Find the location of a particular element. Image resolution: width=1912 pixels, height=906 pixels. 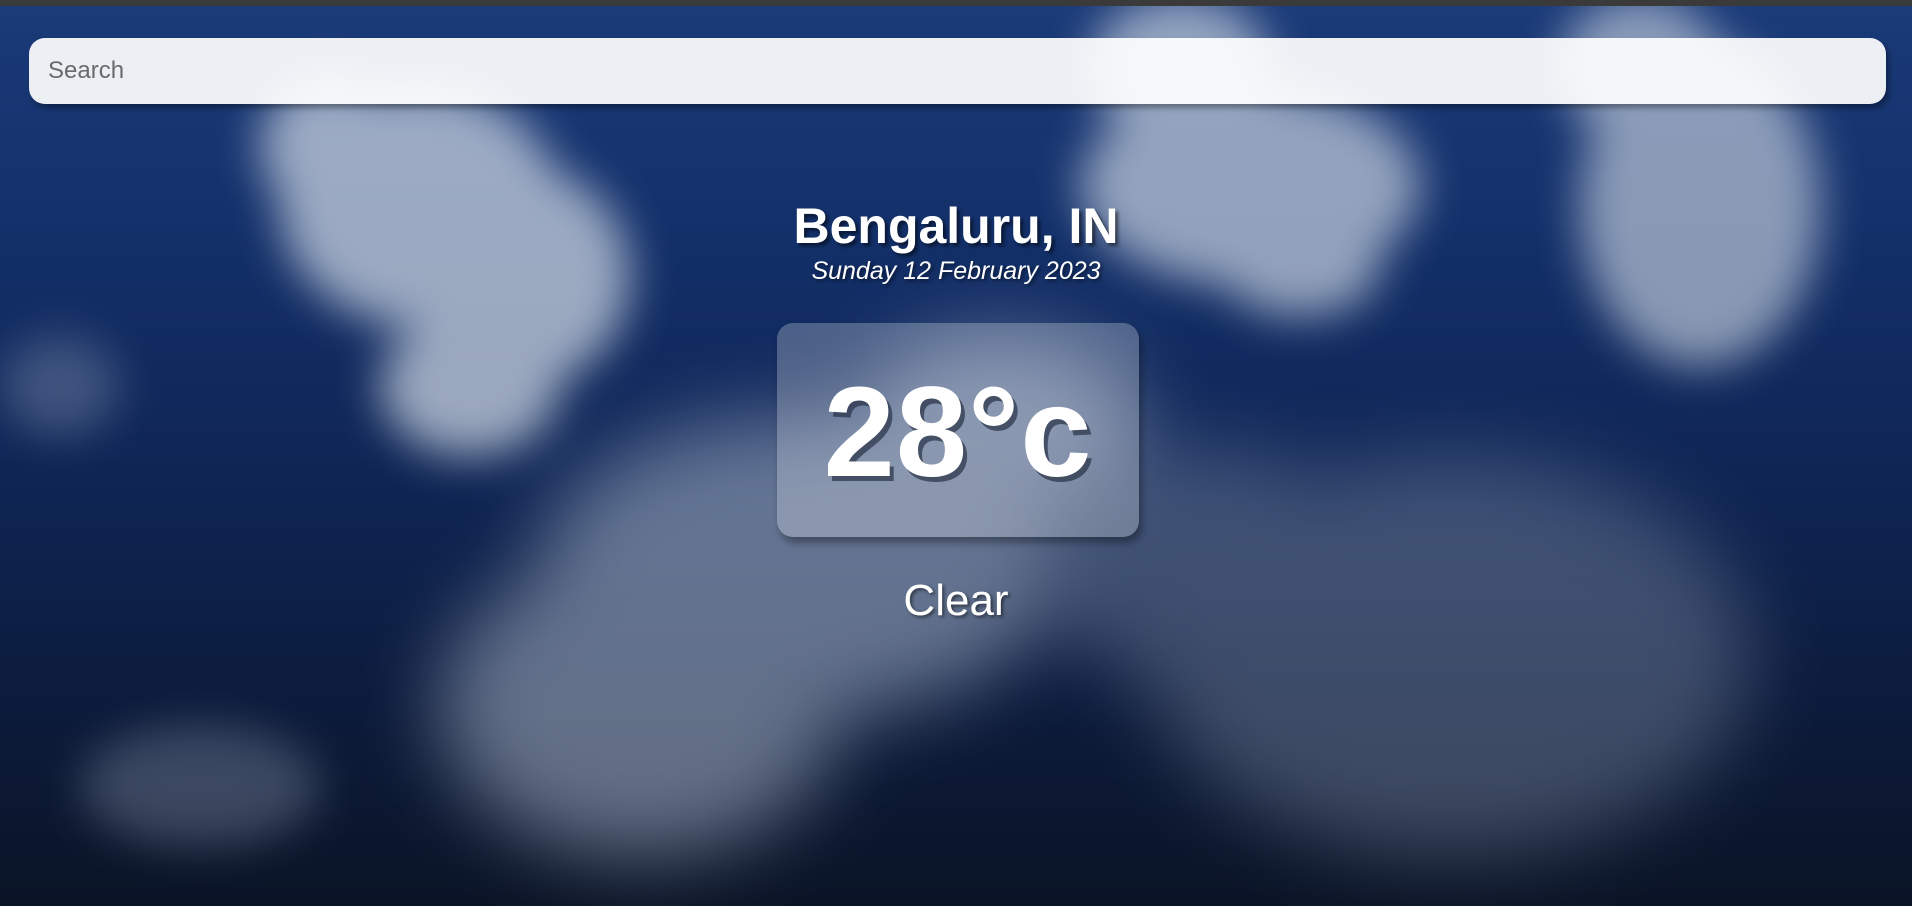

temperature-value: 28°c is located at coordinates (958, 432).